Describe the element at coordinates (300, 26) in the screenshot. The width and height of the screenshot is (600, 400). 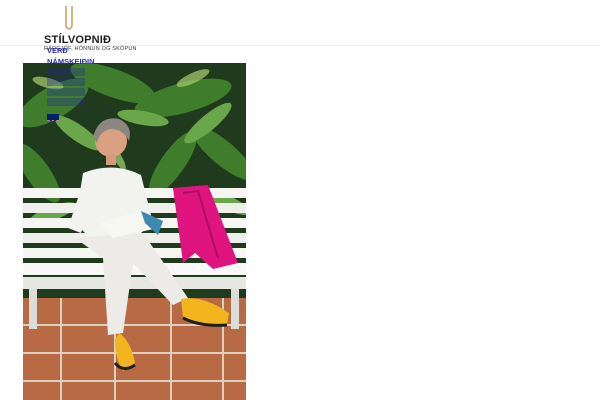
I see `header-bar: STÍLVOPNIÐ RÁÐGJÖF, HÖNNUN OG SKÖPUN` at that location.